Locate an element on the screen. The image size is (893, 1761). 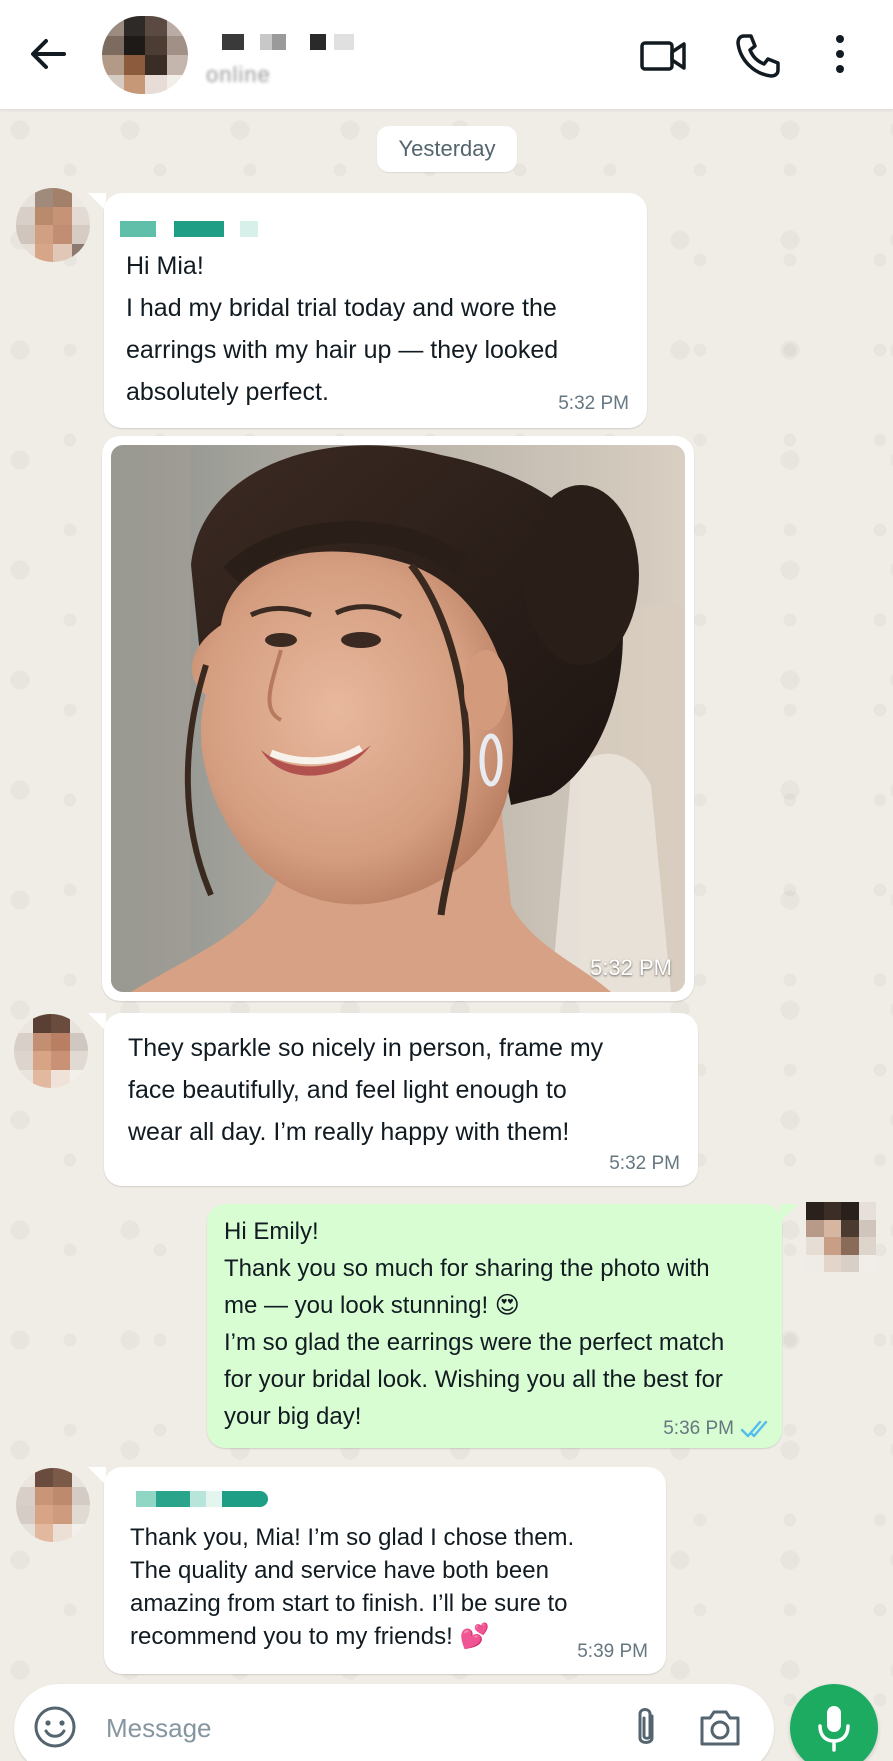
message-timestamp: 5:36 PM is located at coordinates (698, 1428).